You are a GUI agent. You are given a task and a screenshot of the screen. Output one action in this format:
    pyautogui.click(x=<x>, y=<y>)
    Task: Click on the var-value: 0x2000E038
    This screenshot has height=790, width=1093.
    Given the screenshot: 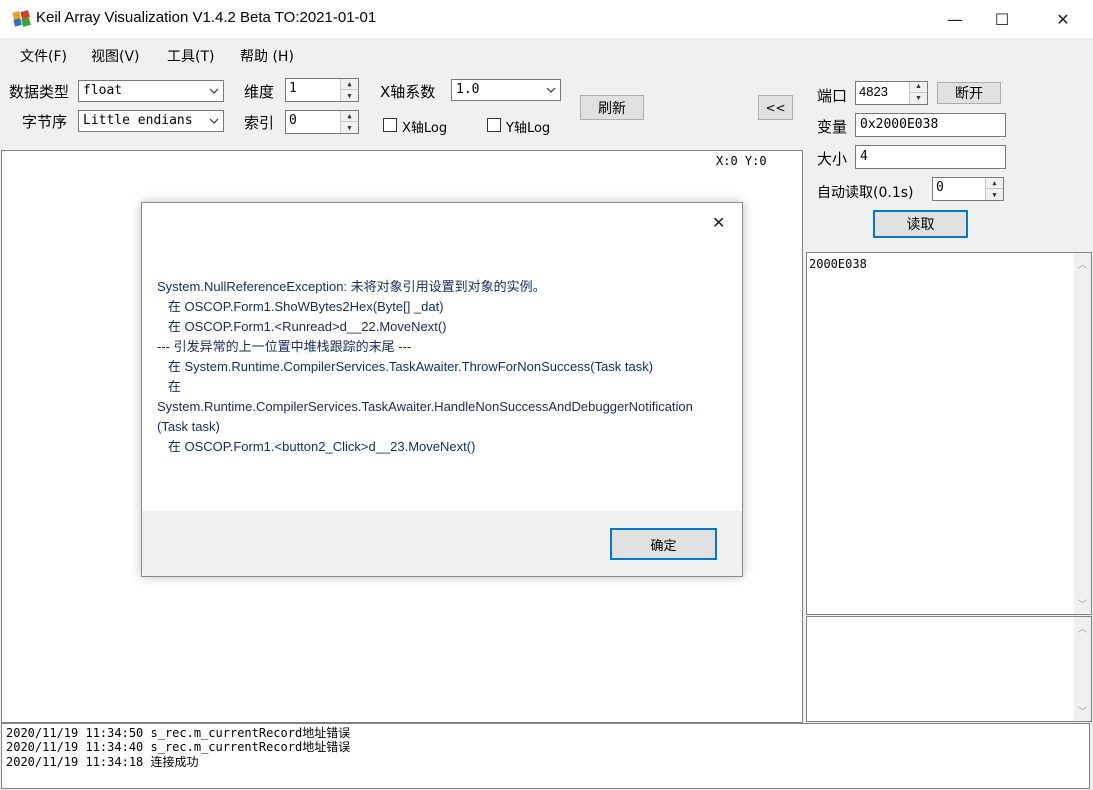 What is the action you would take?
    pyautogui.click(x=899, y=124)
    